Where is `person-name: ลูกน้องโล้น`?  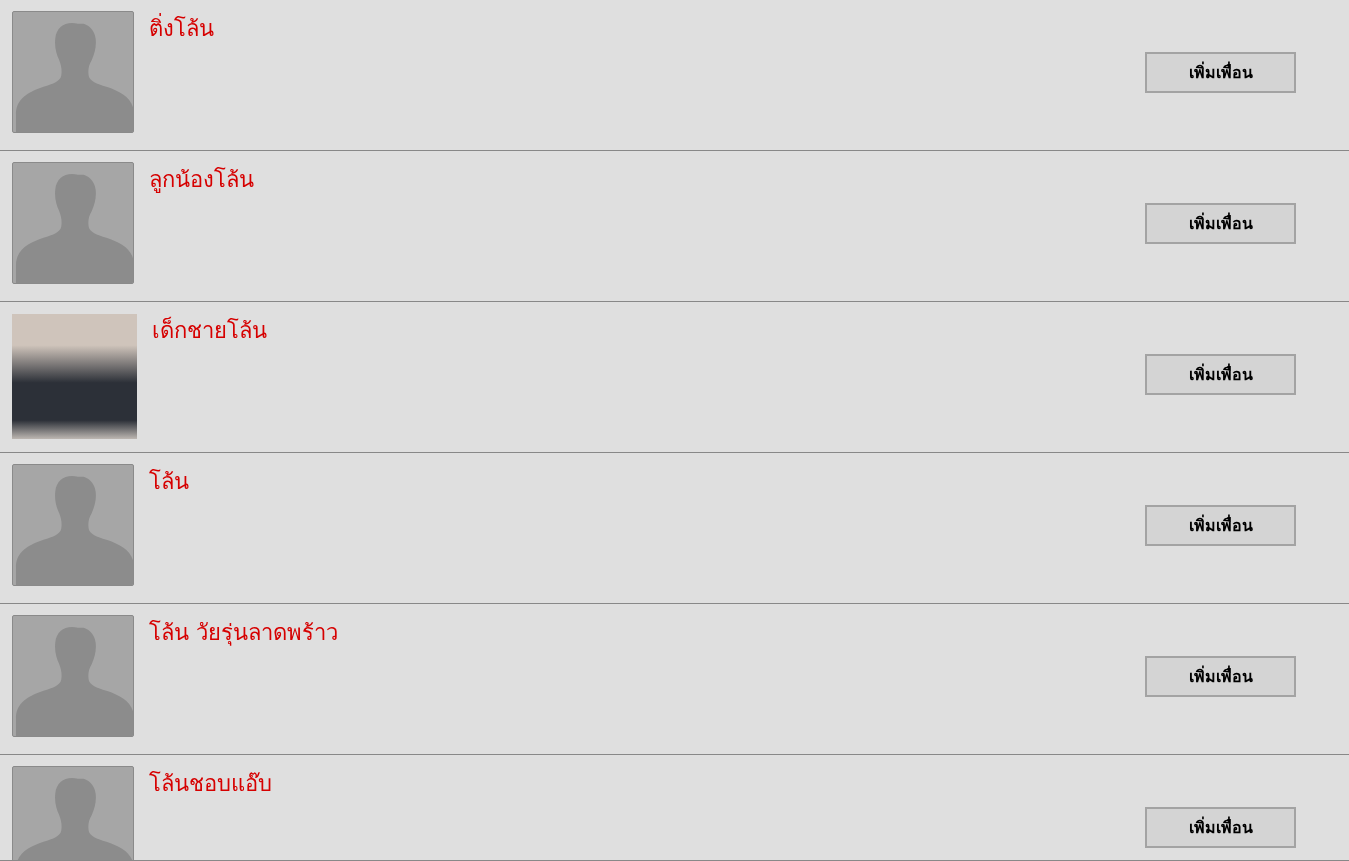
person-name: ลูกน้องโล้น is located at coordinates (647, 179).